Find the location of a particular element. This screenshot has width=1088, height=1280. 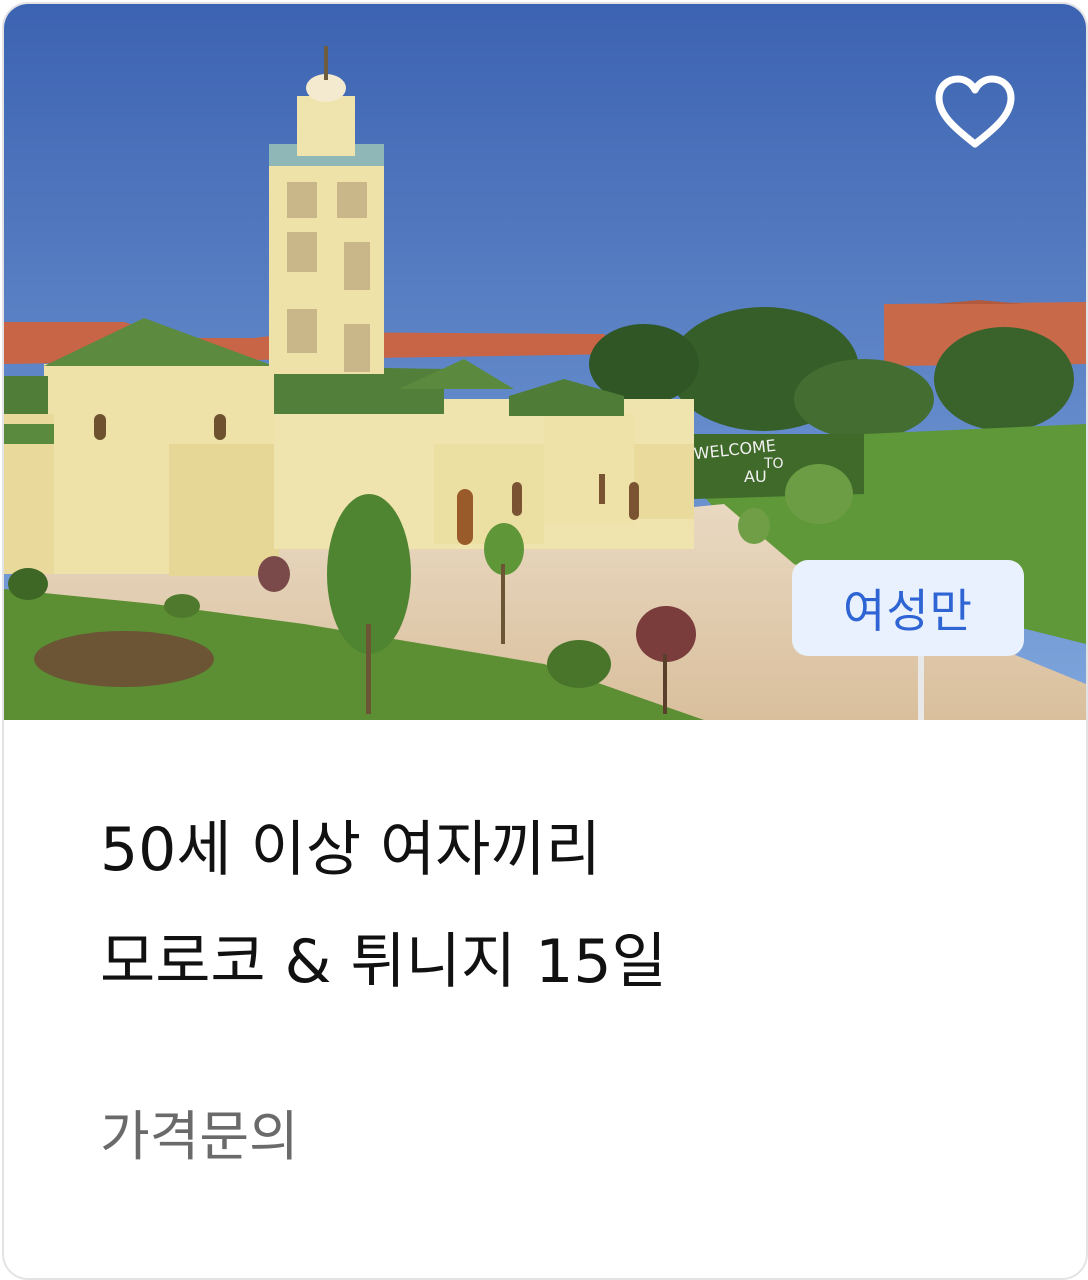

heart-outline-icon is located at coordinates (975, 111).